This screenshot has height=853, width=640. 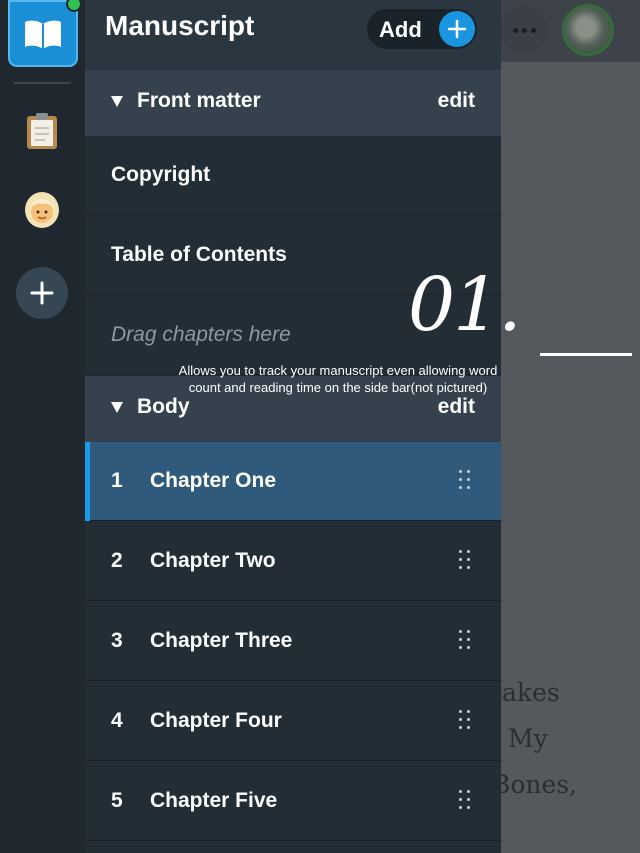 What do you see at coordinates (74, 6) in the screenshot?
I see `status-dot` at bounding box center [74, 6].